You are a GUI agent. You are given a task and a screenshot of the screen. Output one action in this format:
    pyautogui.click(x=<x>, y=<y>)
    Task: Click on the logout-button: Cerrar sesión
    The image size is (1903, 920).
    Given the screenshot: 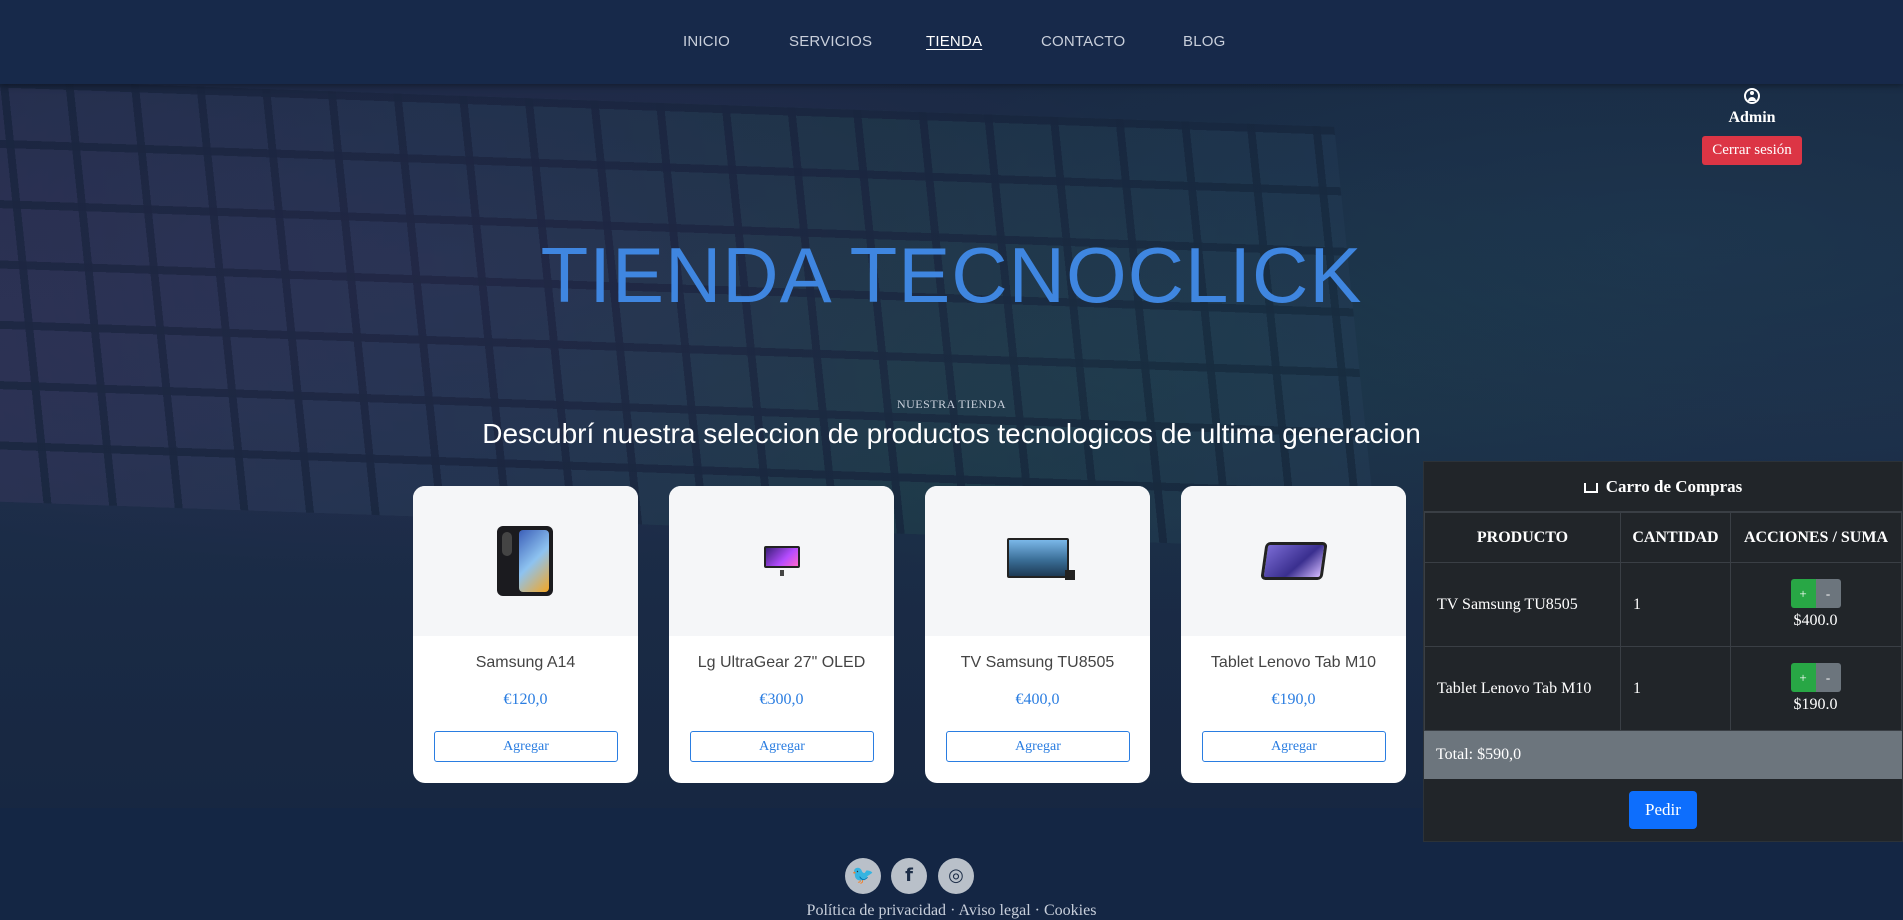 What is the action you would take?
    pyautogui.click(x=1752, y=150)
    